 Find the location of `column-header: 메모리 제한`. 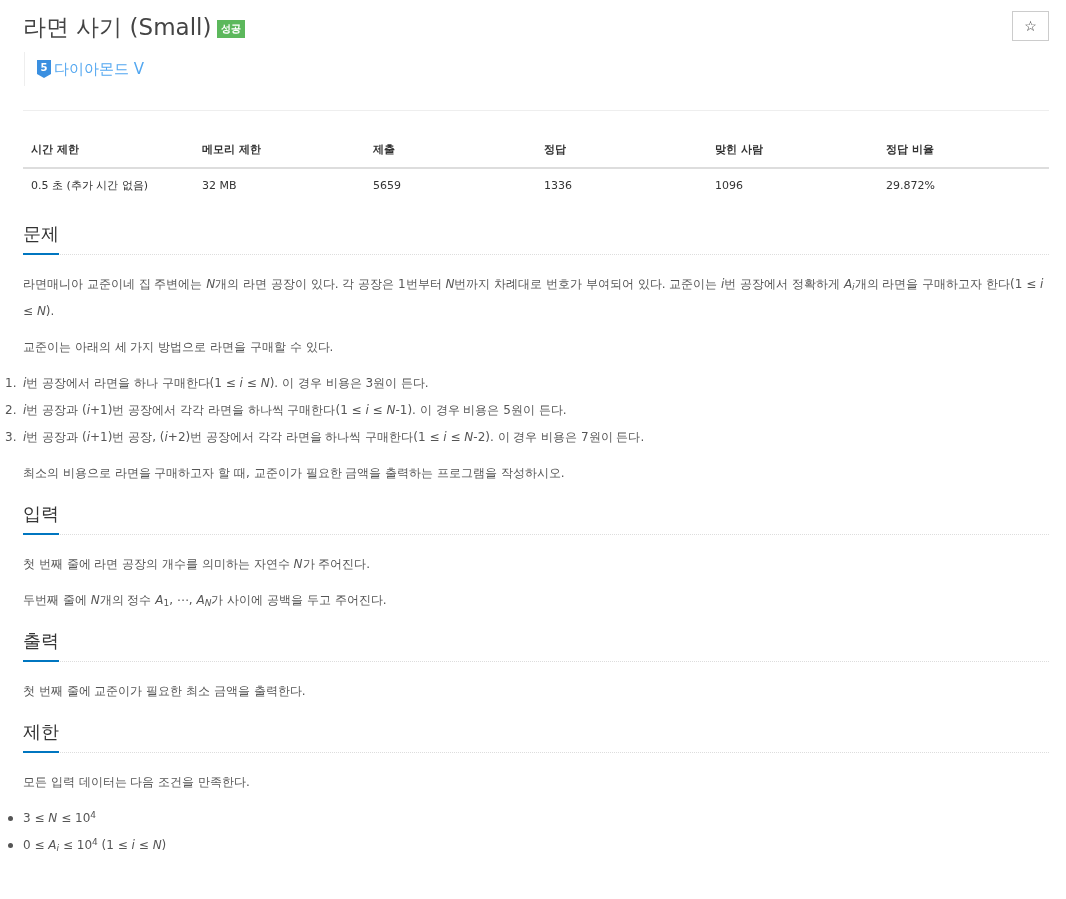

column-header: 메모리 제한 is located at coordinates (279, 151).